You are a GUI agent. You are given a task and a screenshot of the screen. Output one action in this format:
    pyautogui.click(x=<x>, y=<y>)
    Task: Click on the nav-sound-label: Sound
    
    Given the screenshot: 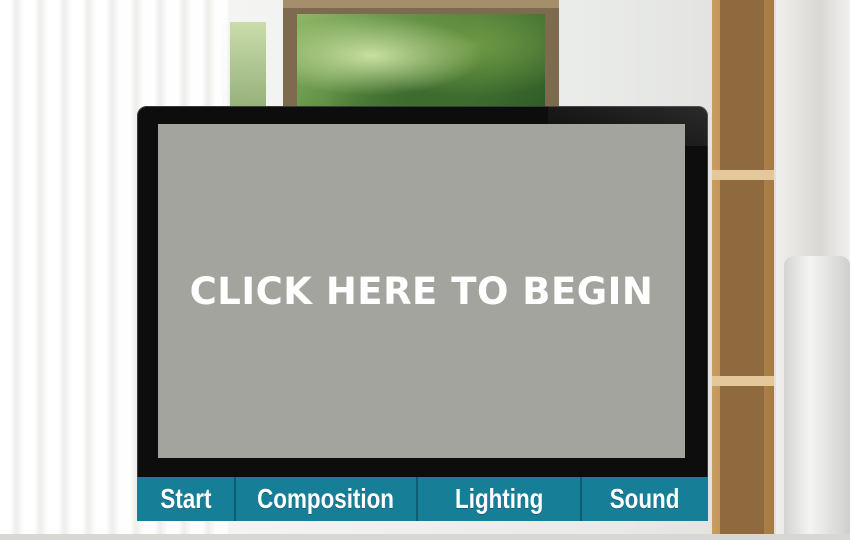 What is the action you would take?
    pyautogui.click(x=645, y=498)
    